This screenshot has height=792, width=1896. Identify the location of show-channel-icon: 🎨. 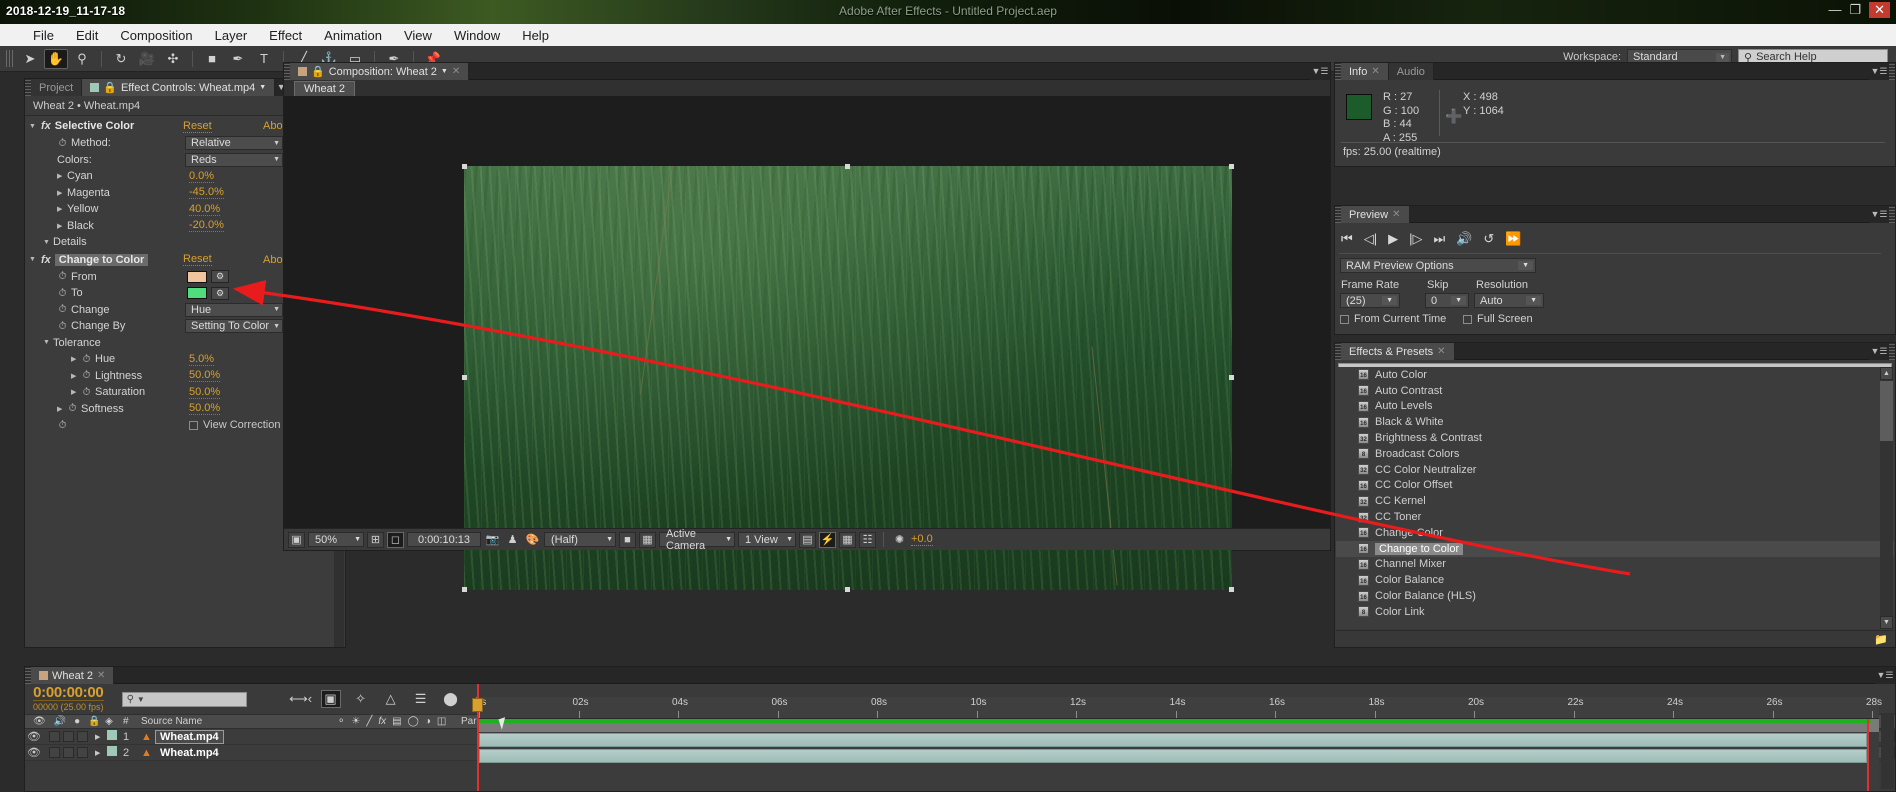
(532, 540).